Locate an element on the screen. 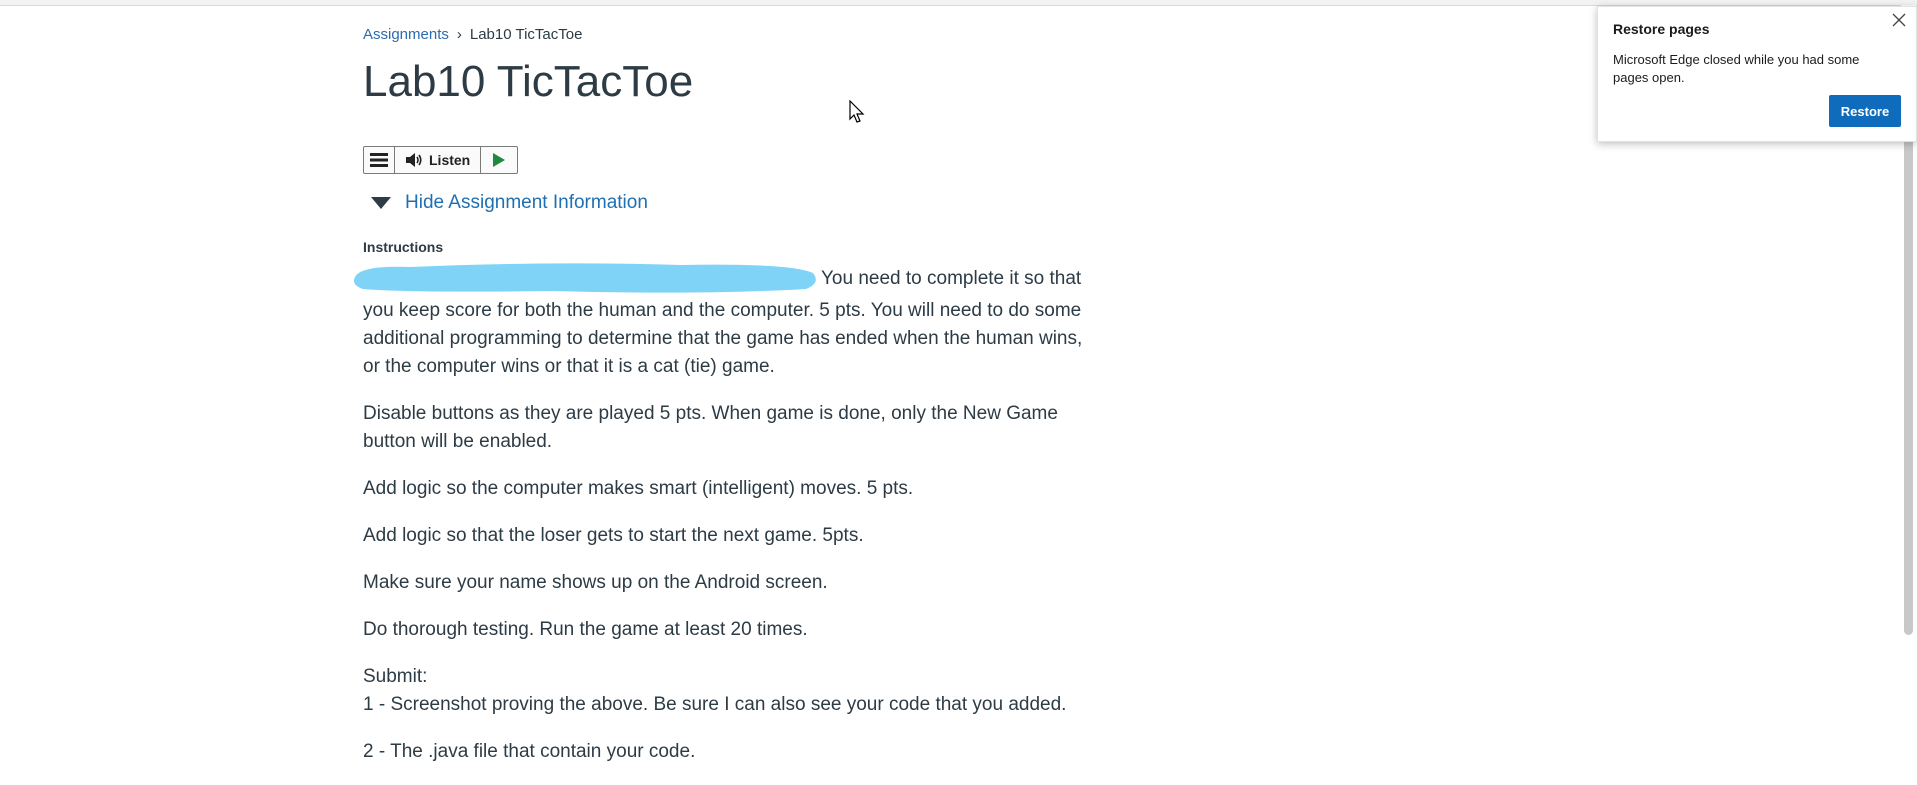 Image resolution: width=1917 pixels, height=785 pixels. hide-assignment-info-toggle: Hide Assignment Information is located at coordinates (728, 203).